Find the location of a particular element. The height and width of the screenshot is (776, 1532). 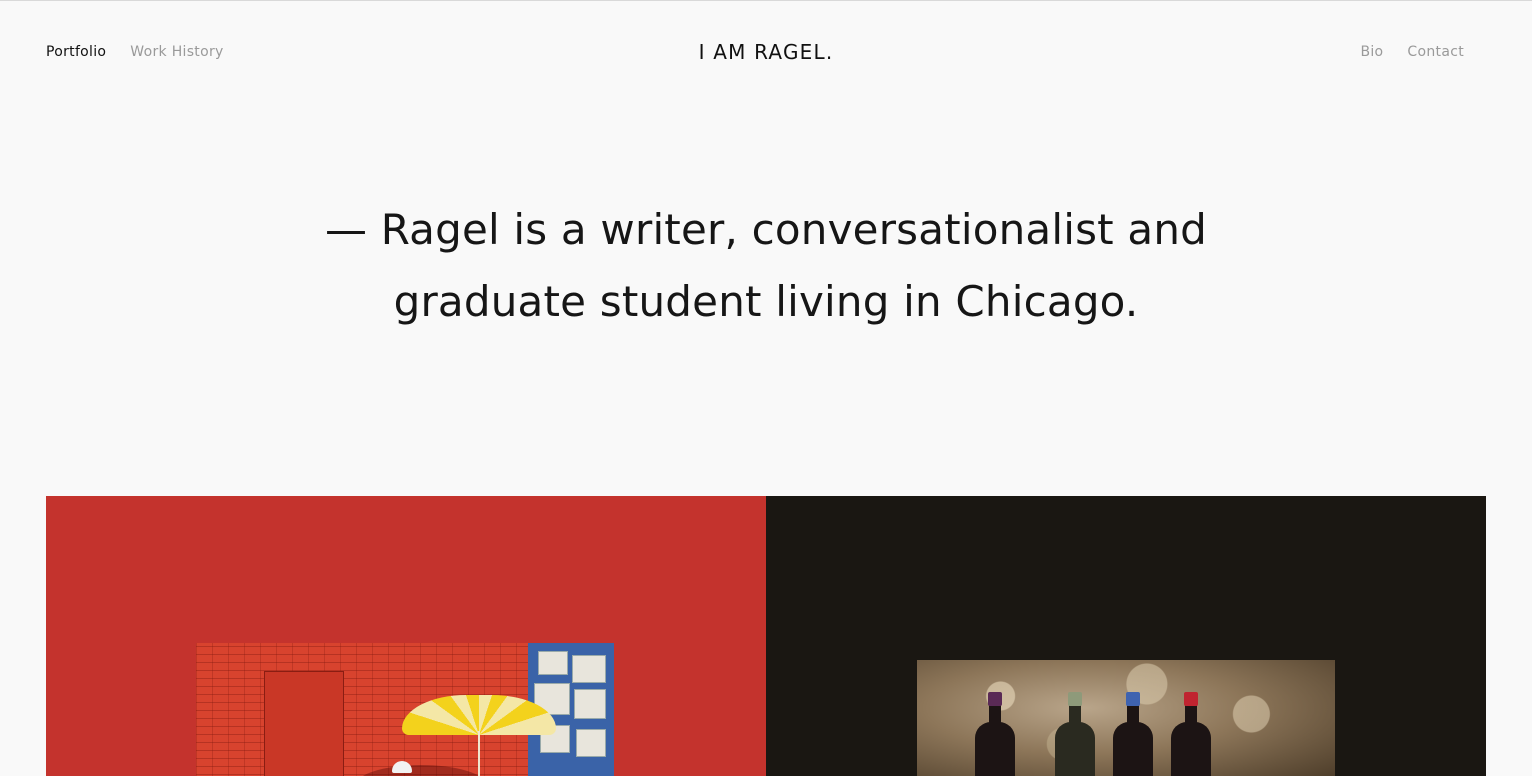

wine-bottles-photo is located at coordinates (1126, 718).